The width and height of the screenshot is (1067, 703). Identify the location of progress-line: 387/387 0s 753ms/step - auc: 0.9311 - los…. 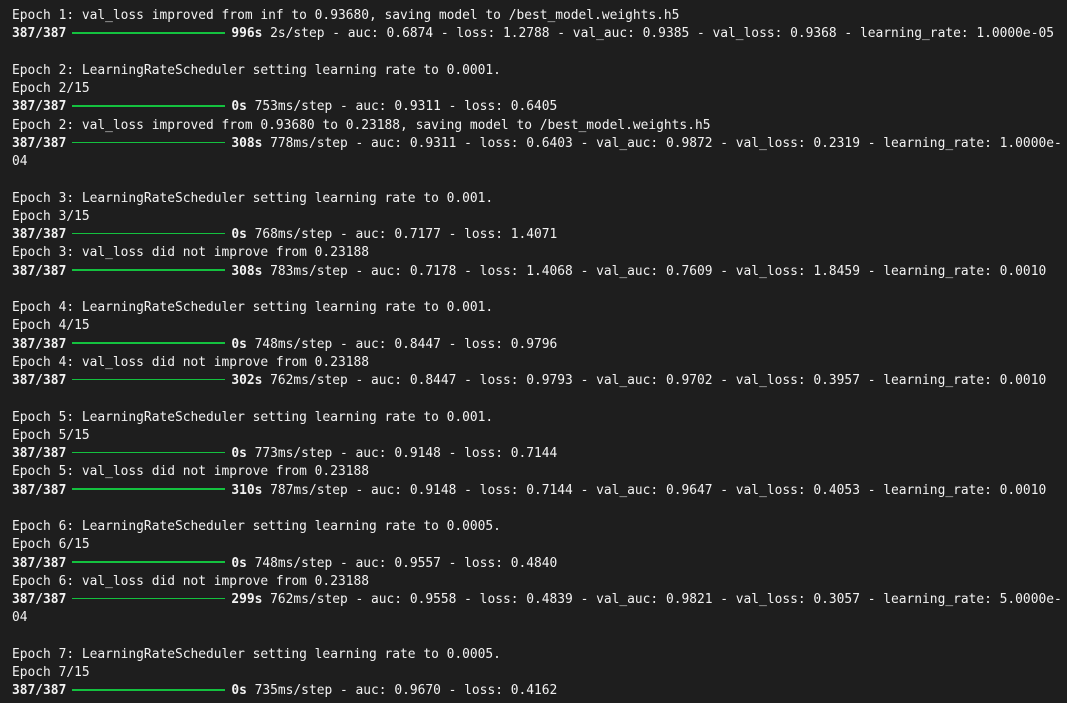
(537, 107).